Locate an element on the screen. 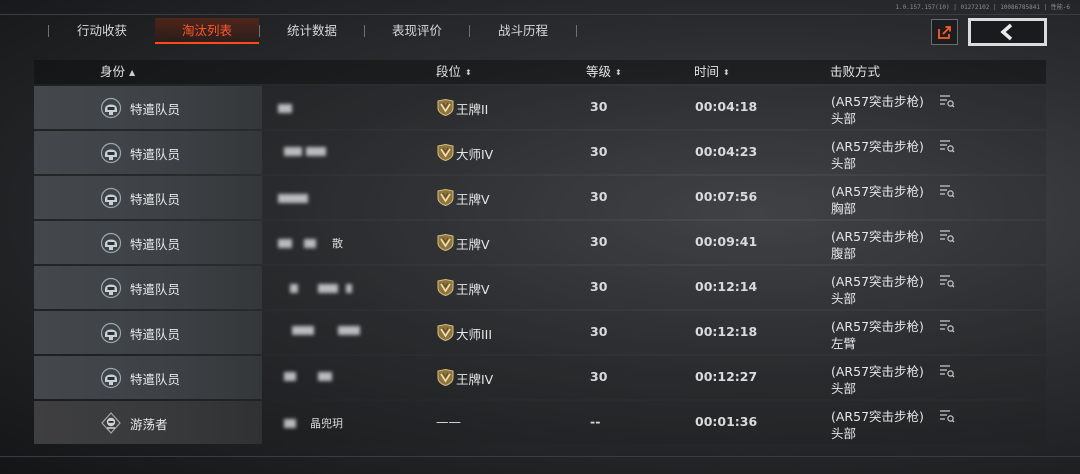 The height and width of the screenshot is (474, 1080). level-value: -- is located at coordinates (595, 421).